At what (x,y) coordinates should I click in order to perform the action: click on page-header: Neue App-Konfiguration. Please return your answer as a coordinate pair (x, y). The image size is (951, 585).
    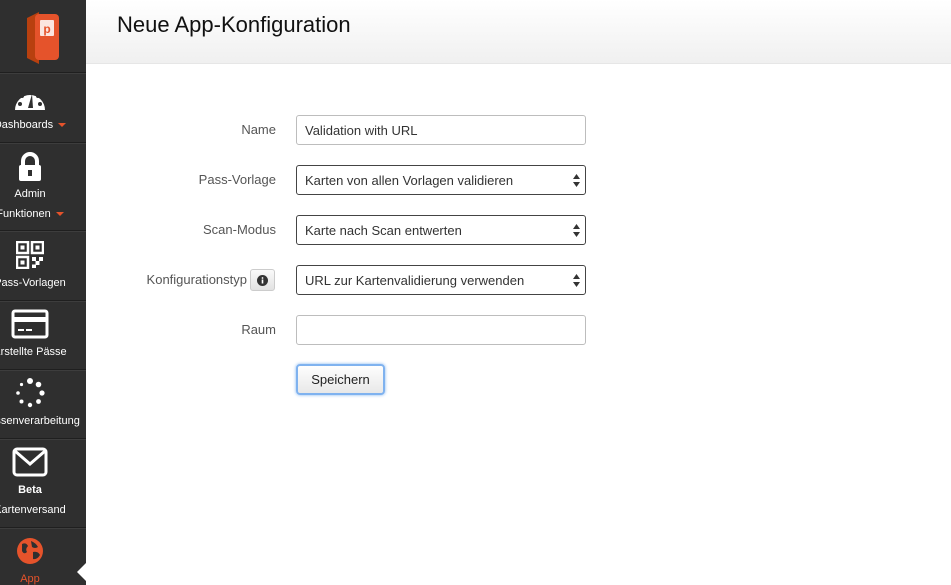
    Looking at the image, I should click on (518, 32).